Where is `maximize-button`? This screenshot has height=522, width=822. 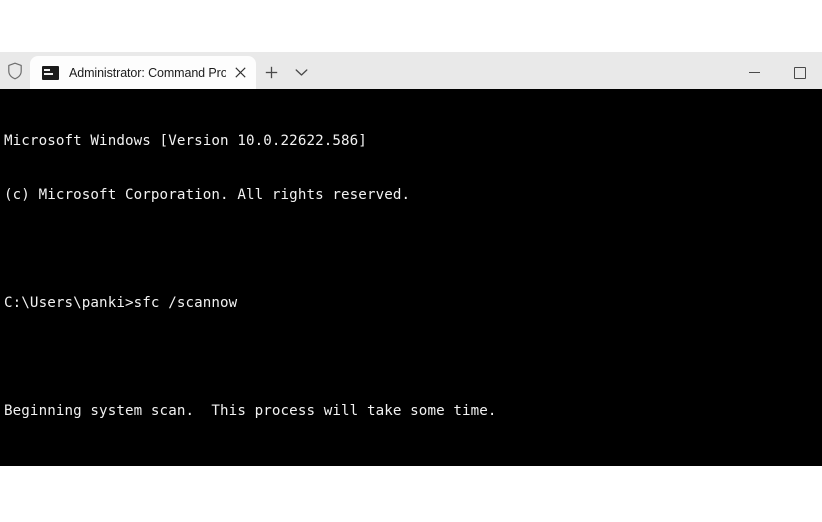
maximize-button is located at coordinates (799, 72).